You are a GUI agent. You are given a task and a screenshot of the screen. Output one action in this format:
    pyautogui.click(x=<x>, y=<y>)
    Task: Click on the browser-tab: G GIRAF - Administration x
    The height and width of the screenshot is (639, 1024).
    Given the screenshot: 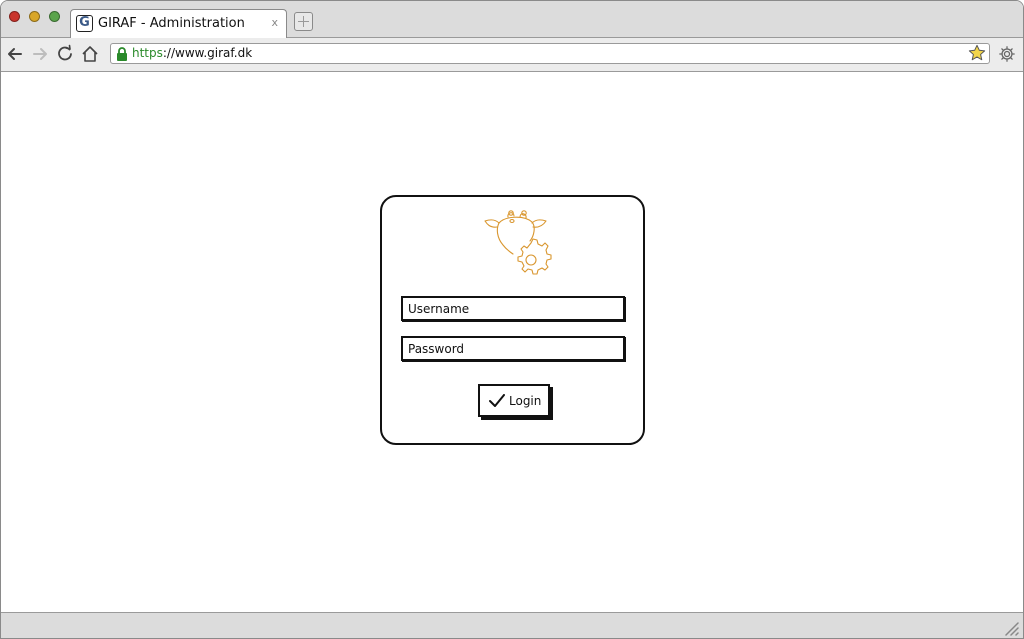 What is the action you would take?
    pyautogui.click(x=178, y=23)
    